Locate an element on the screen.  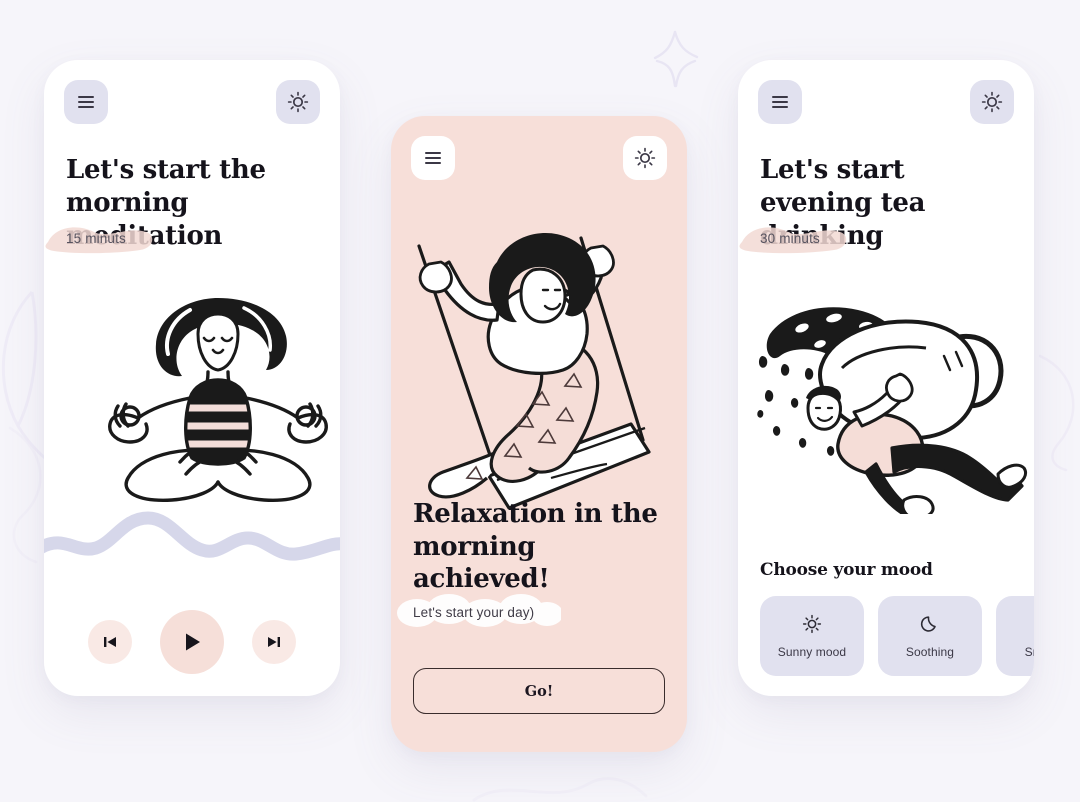
moon-icon is located at coordinates (928, 623).